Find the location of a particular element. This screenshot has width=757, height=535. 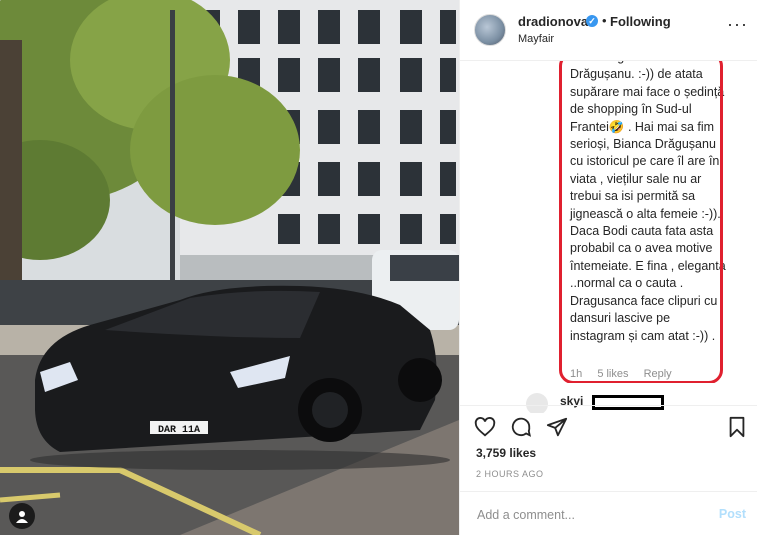

action-bar is located at coordinates (608, 425).